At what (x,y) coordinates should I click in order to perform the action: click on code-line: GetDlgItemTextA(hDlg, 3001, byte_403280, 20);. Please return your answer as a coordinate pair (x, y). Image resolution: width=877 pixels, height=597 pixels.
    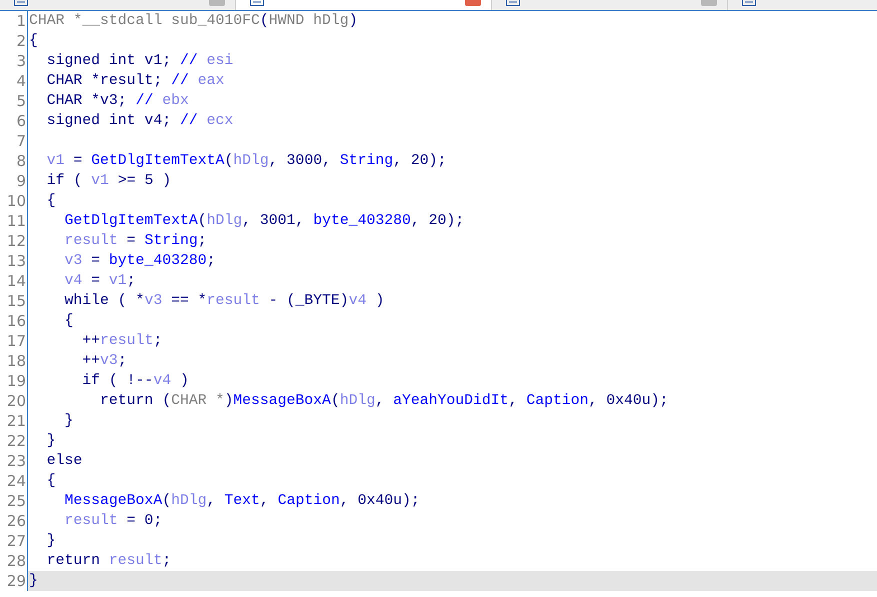
    Looking at the image, I should click on (264, 221).